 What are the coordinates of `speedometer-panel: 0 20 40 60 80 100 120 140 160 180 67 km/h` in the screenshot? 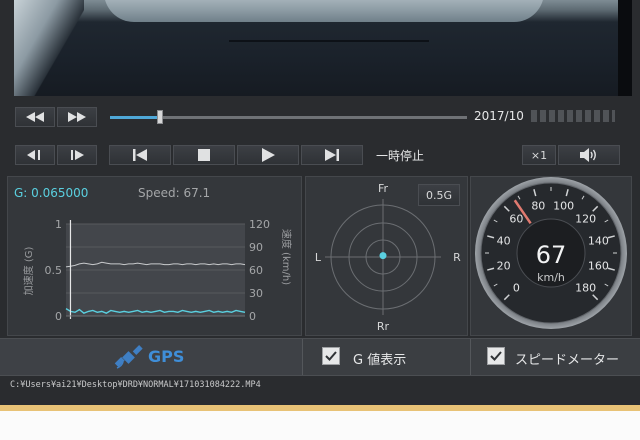 It's located at (551, 256).